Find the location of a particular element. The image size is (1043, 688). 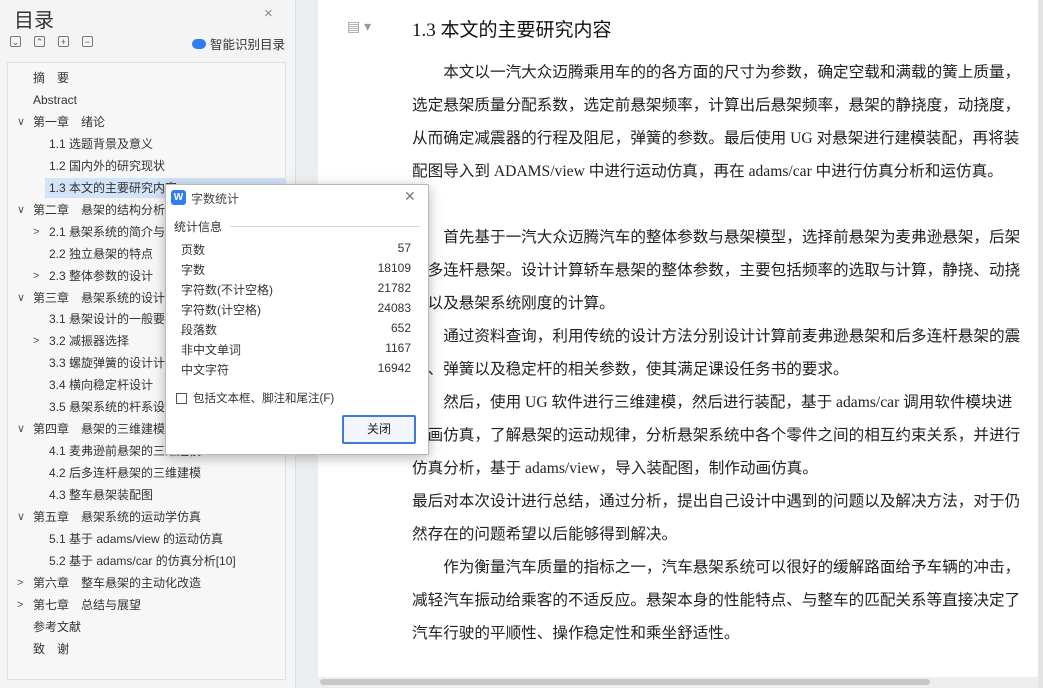

toc-item: 致 谢 is located at coordinates (146, 649).